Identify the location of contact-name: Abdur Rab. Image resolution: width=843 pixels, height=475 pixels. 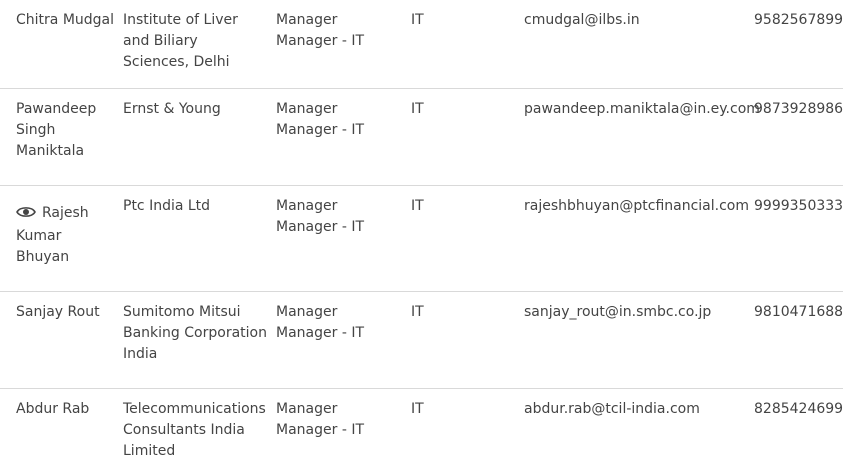
(53, 409).